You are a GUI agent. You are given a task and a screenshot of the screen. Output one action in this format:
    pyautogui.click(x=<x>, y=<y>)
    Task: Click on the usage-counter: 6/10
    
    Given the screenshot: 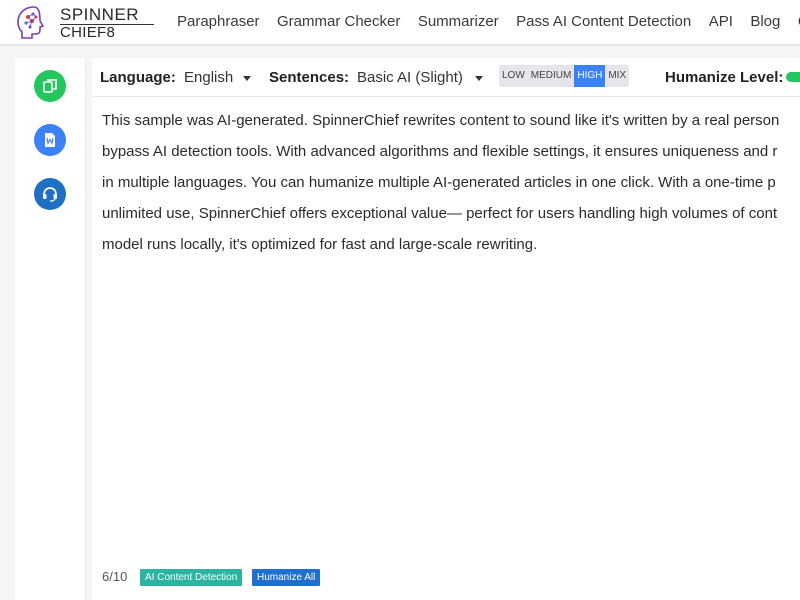 What is the action you would take?
    pyautogui.click(x=115, y=576)
    